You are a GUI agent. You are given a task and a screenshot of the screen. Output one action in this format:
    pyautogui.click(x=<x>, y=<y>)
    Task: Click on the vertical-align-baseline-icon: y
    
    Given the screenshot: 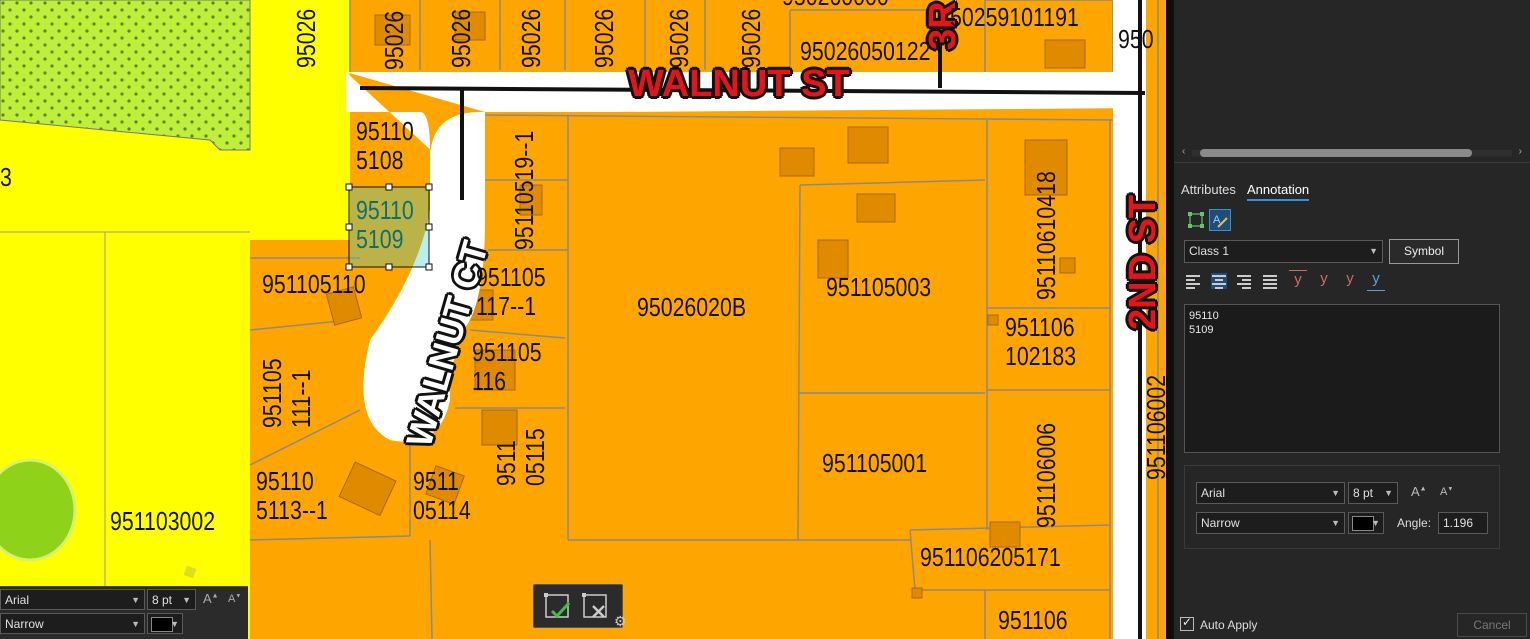 What is the action you would take?
    pyautogui.click(x=1350, y=280)
    